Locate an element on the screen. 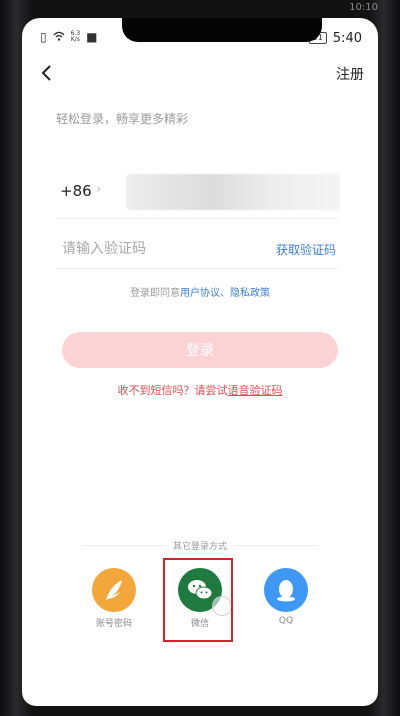  other-login-divider: 其它登录方式 is located at coordinates (200, 545).